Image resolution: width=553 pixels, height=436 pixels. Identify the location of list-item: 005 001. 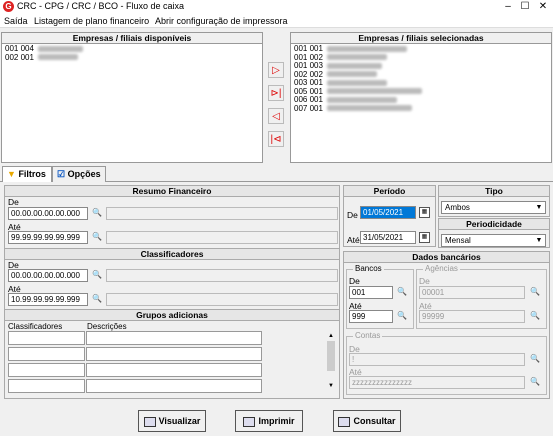
(421, 92).